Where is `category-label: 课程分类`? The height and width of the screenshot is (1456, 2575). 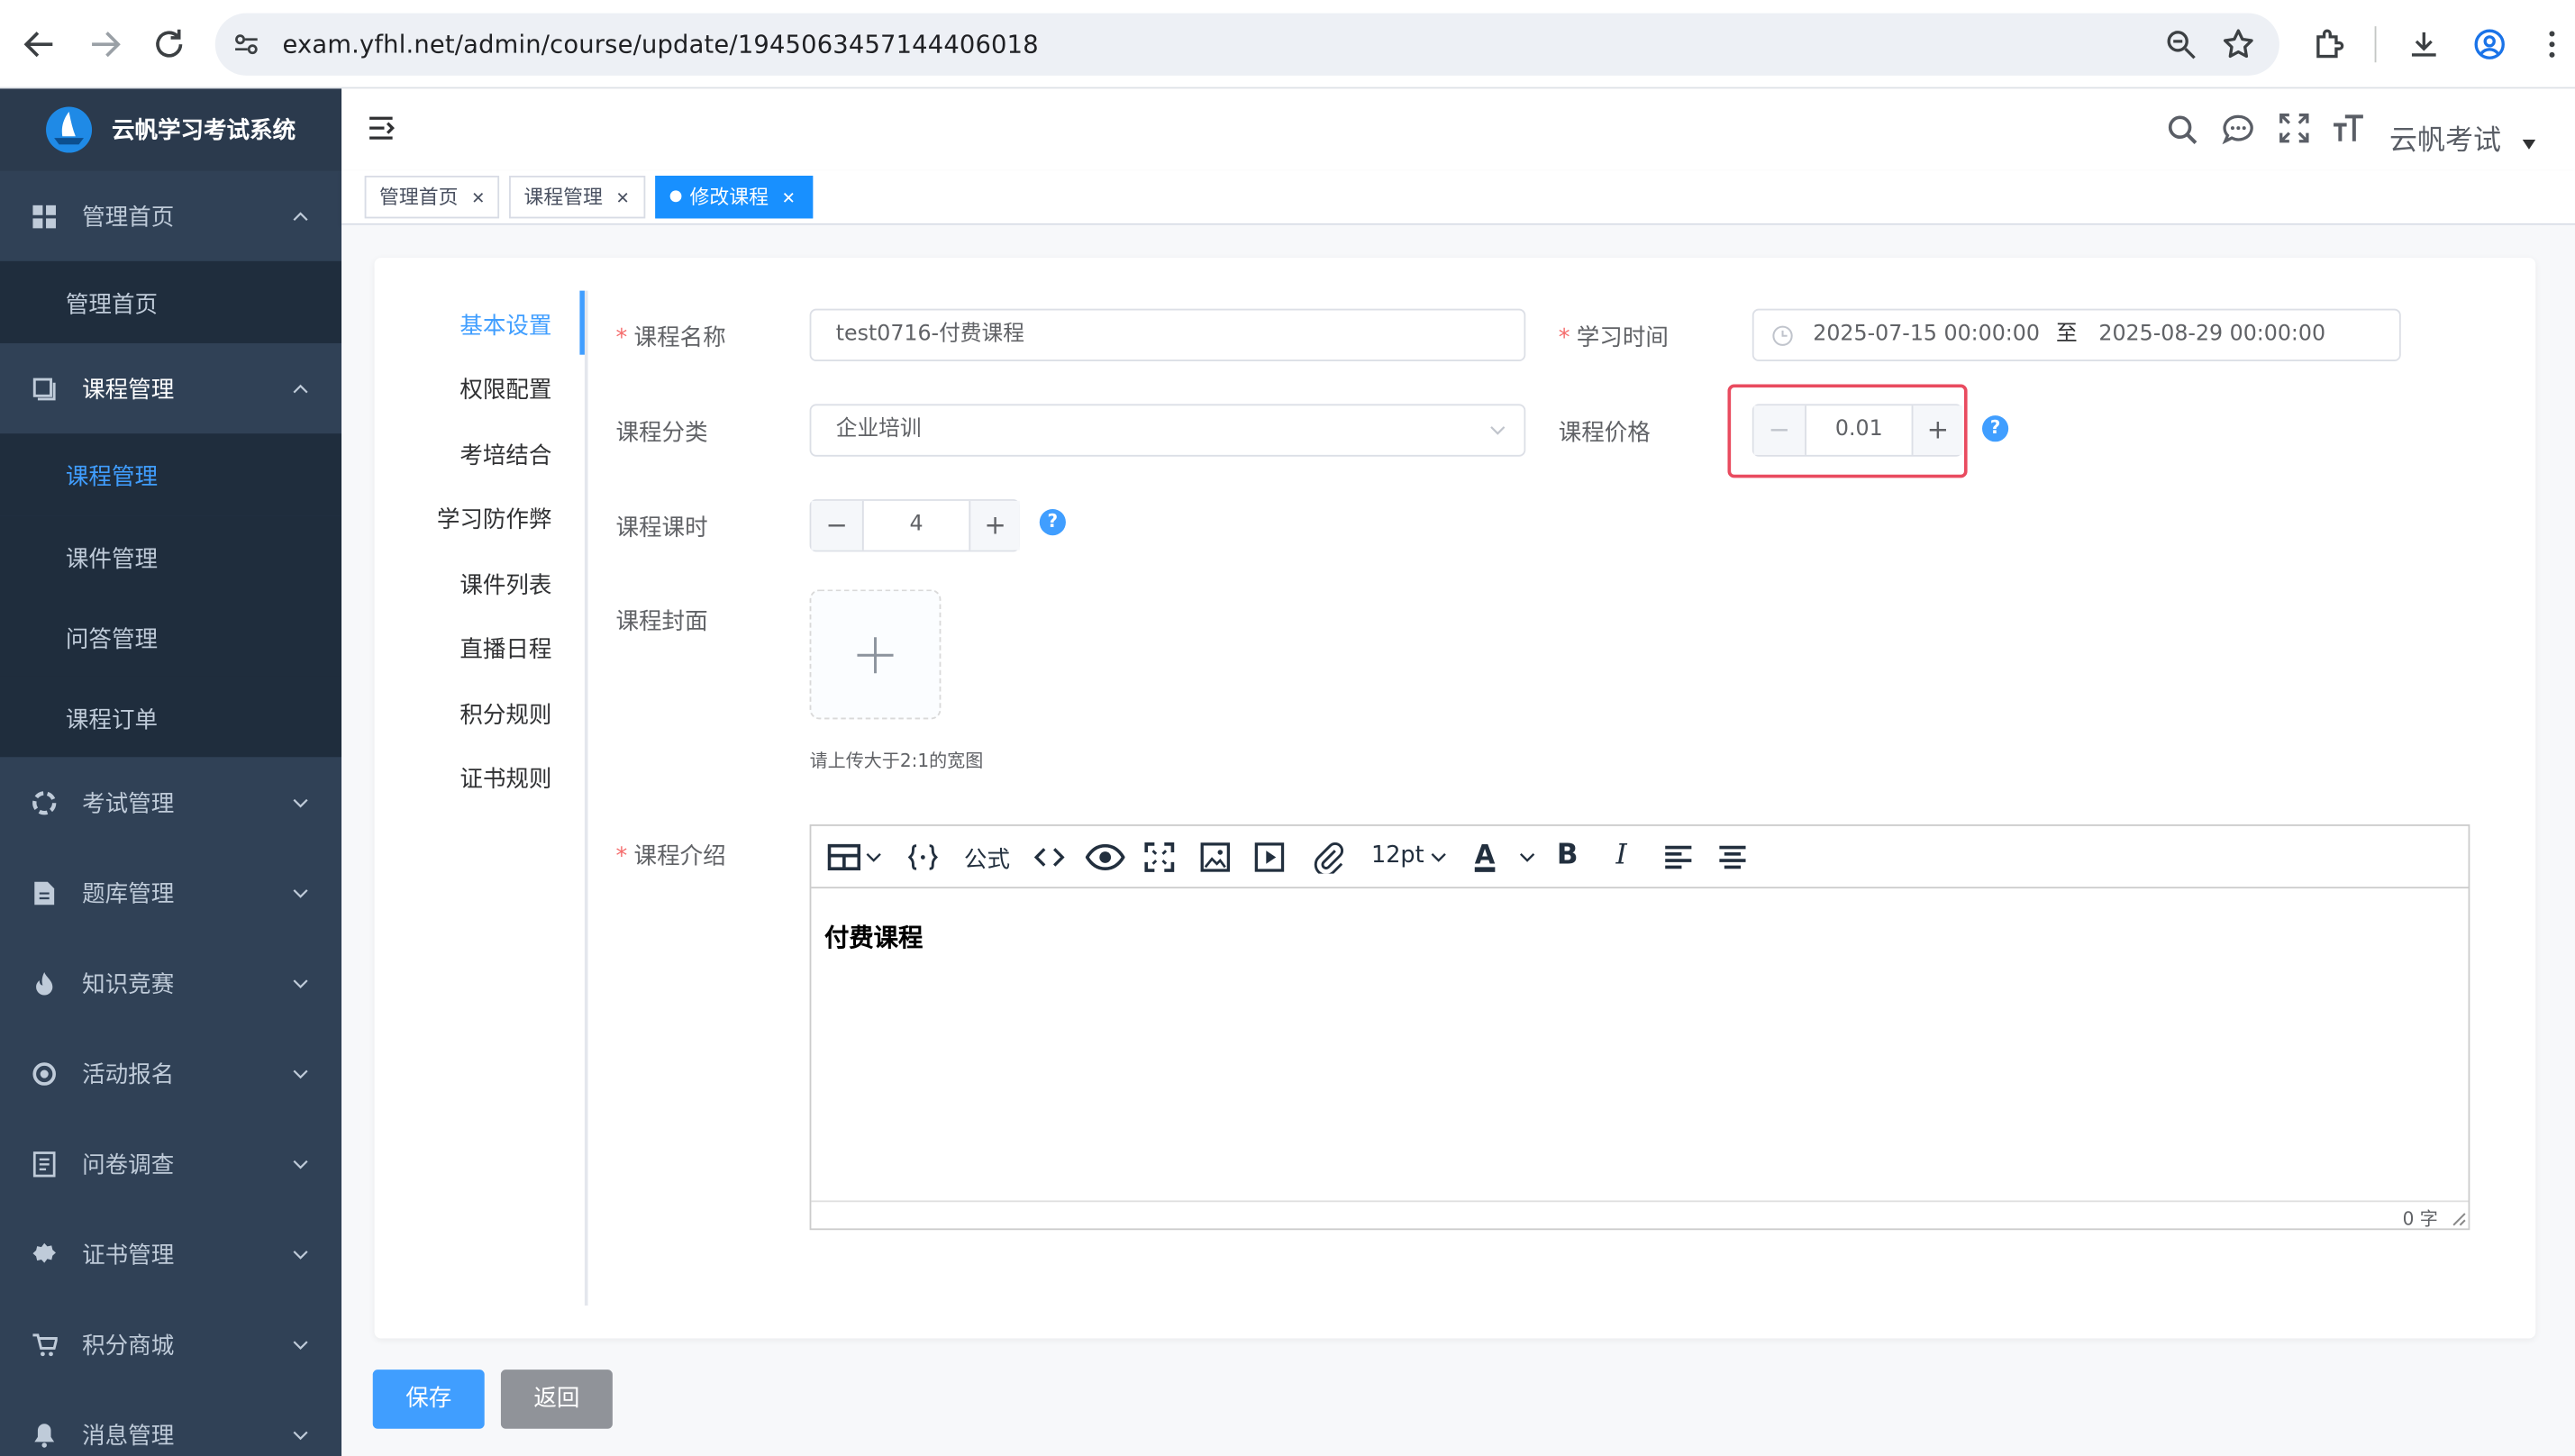 category-label: 课程分类 is located at coordinates (662, 434).